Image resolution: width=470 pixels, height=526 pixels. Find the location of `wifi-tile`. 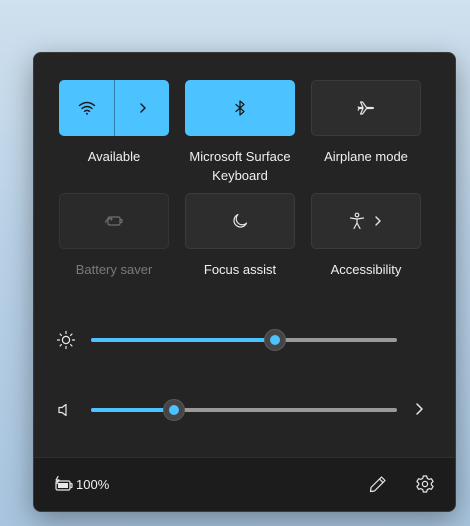

wifi-tile is located at coordinates (114, 108).